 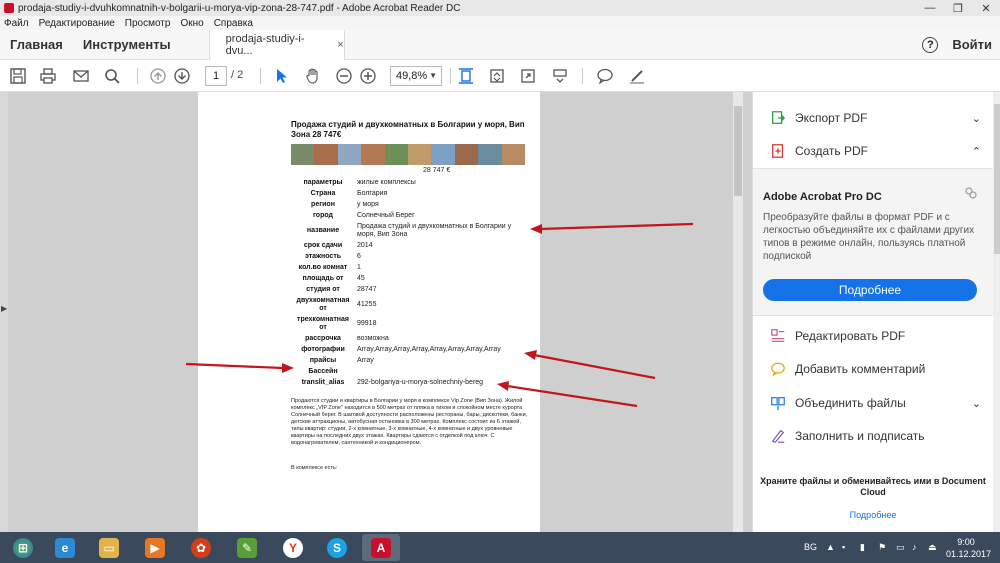 What do you see at coordinates (416, 76) in the screenshot?
I see `zoom-level-select: 49,8% ▼` at bounding box center [416, 76].